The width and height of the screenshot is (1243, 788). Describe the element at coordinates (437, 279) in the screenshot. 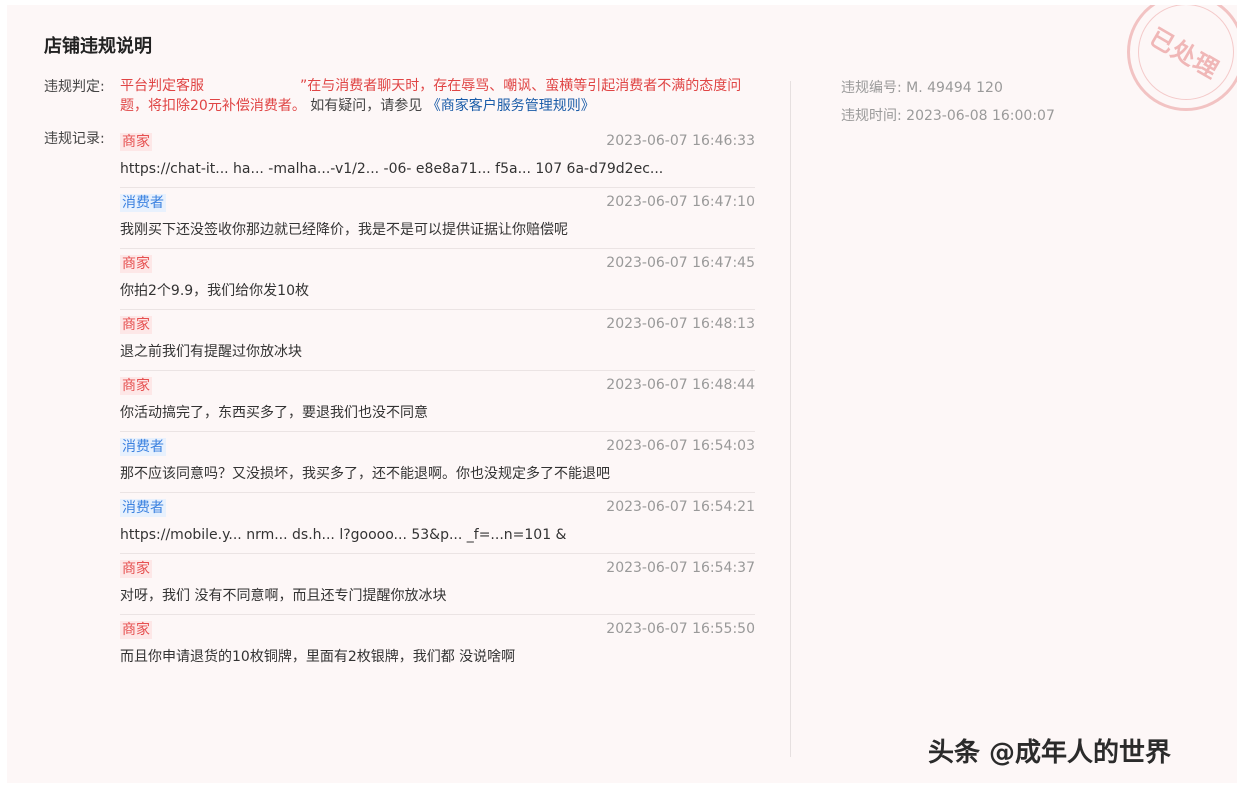

I see `chat-record: 商家 2023-06-07 16:47:45 你拍2个9.9，我们给你发10枚` at that location.